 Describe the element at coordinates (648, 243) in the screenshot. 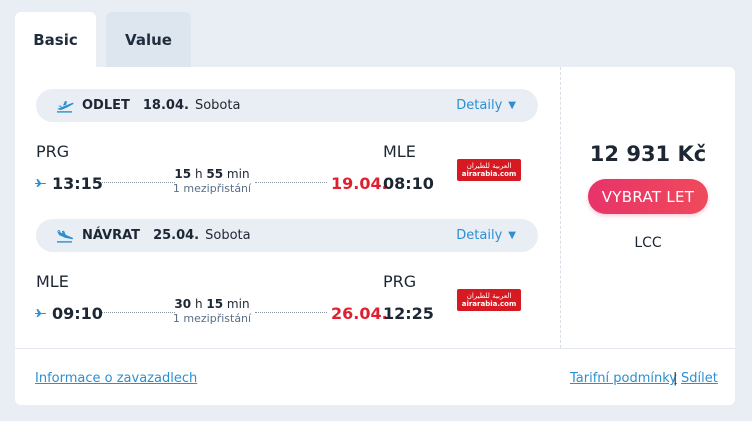

I see `fare-type-label: LCC` at that location.